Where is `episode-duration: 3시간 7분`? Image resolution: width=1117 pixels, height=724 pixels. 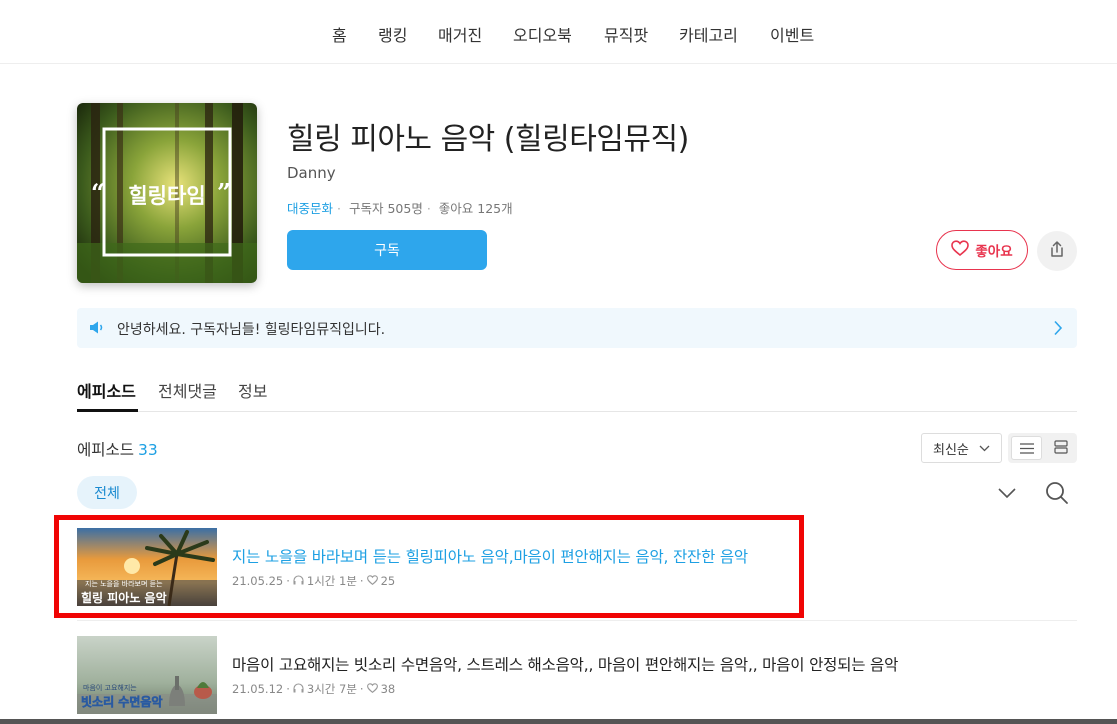 episode-duration: 3시간 7분 is located at coordinates (331, 689).